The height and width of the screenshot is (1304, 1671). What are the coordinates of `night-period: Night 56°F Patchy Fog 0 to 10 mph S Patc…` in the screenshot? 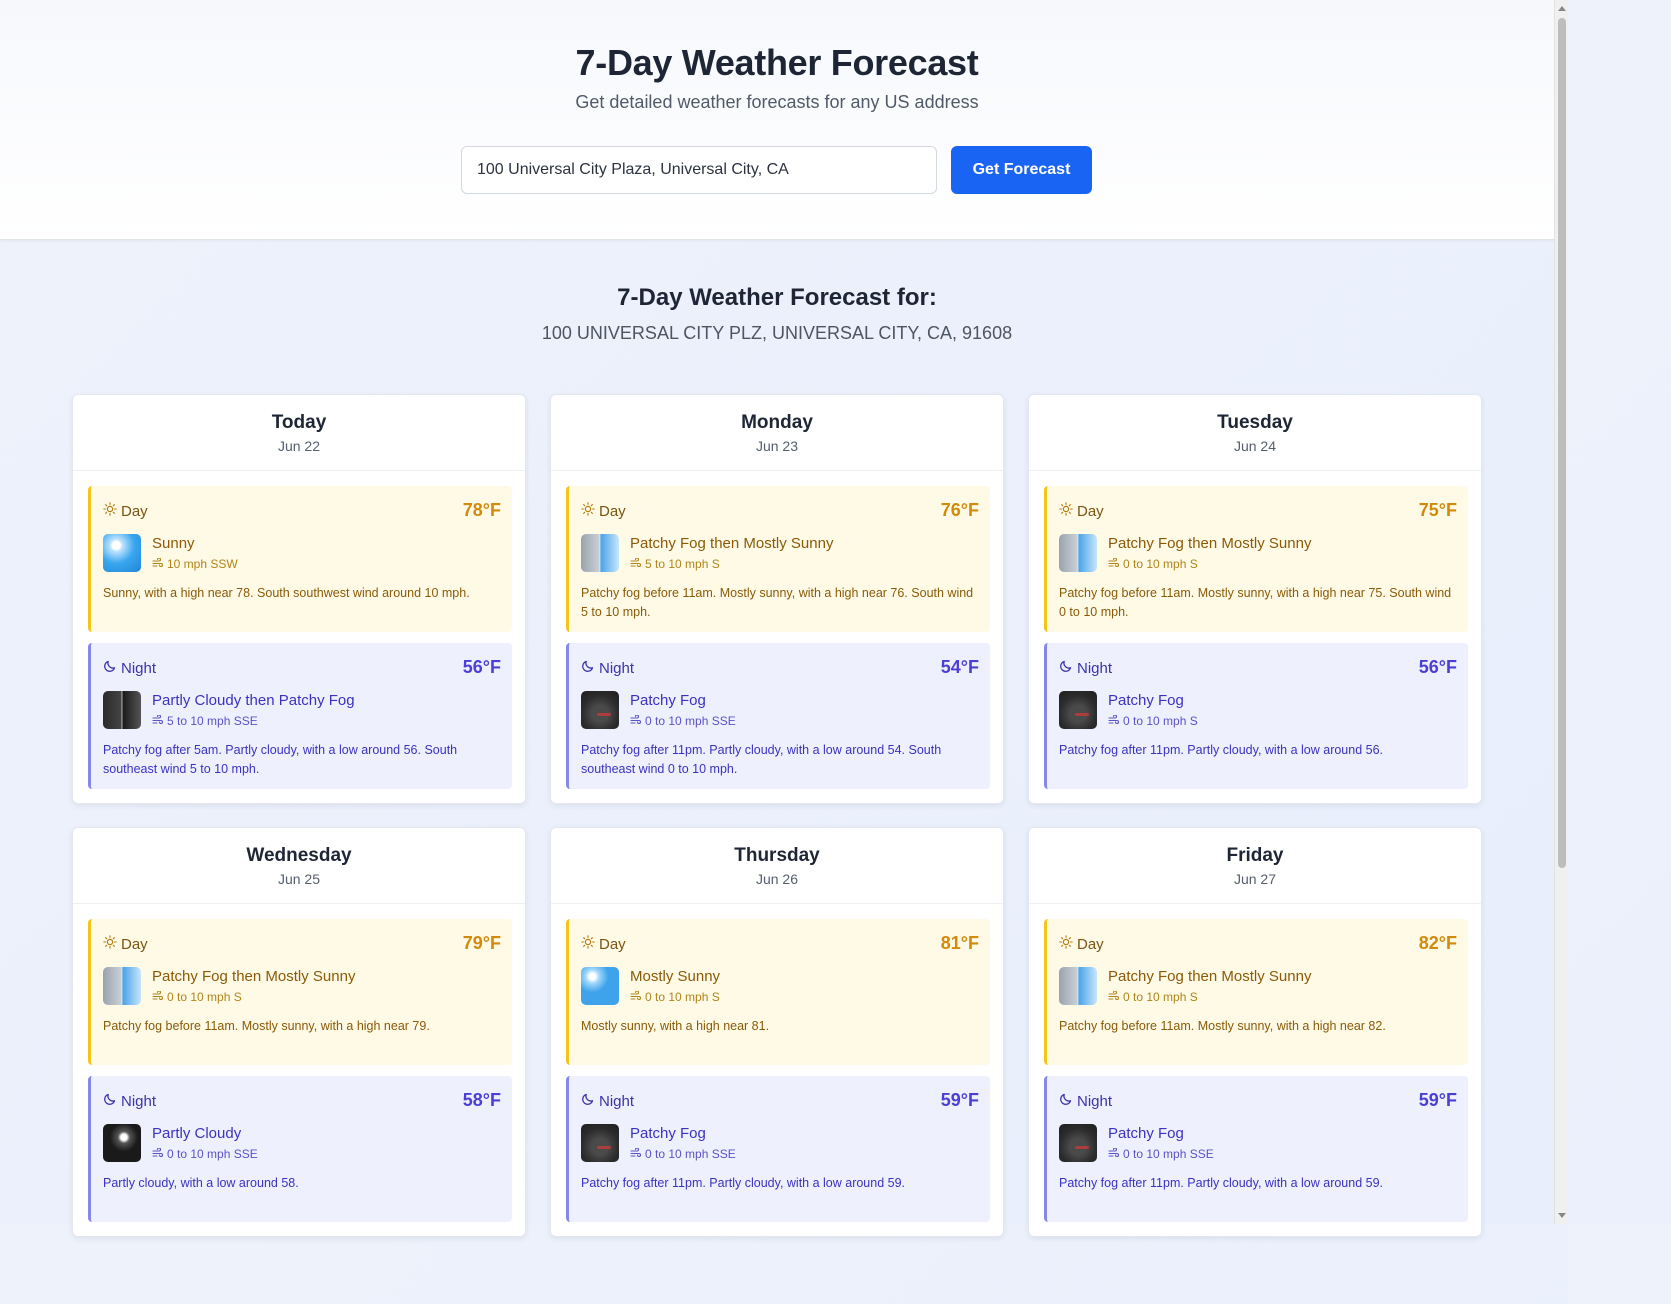 It's located at (1256, 716).